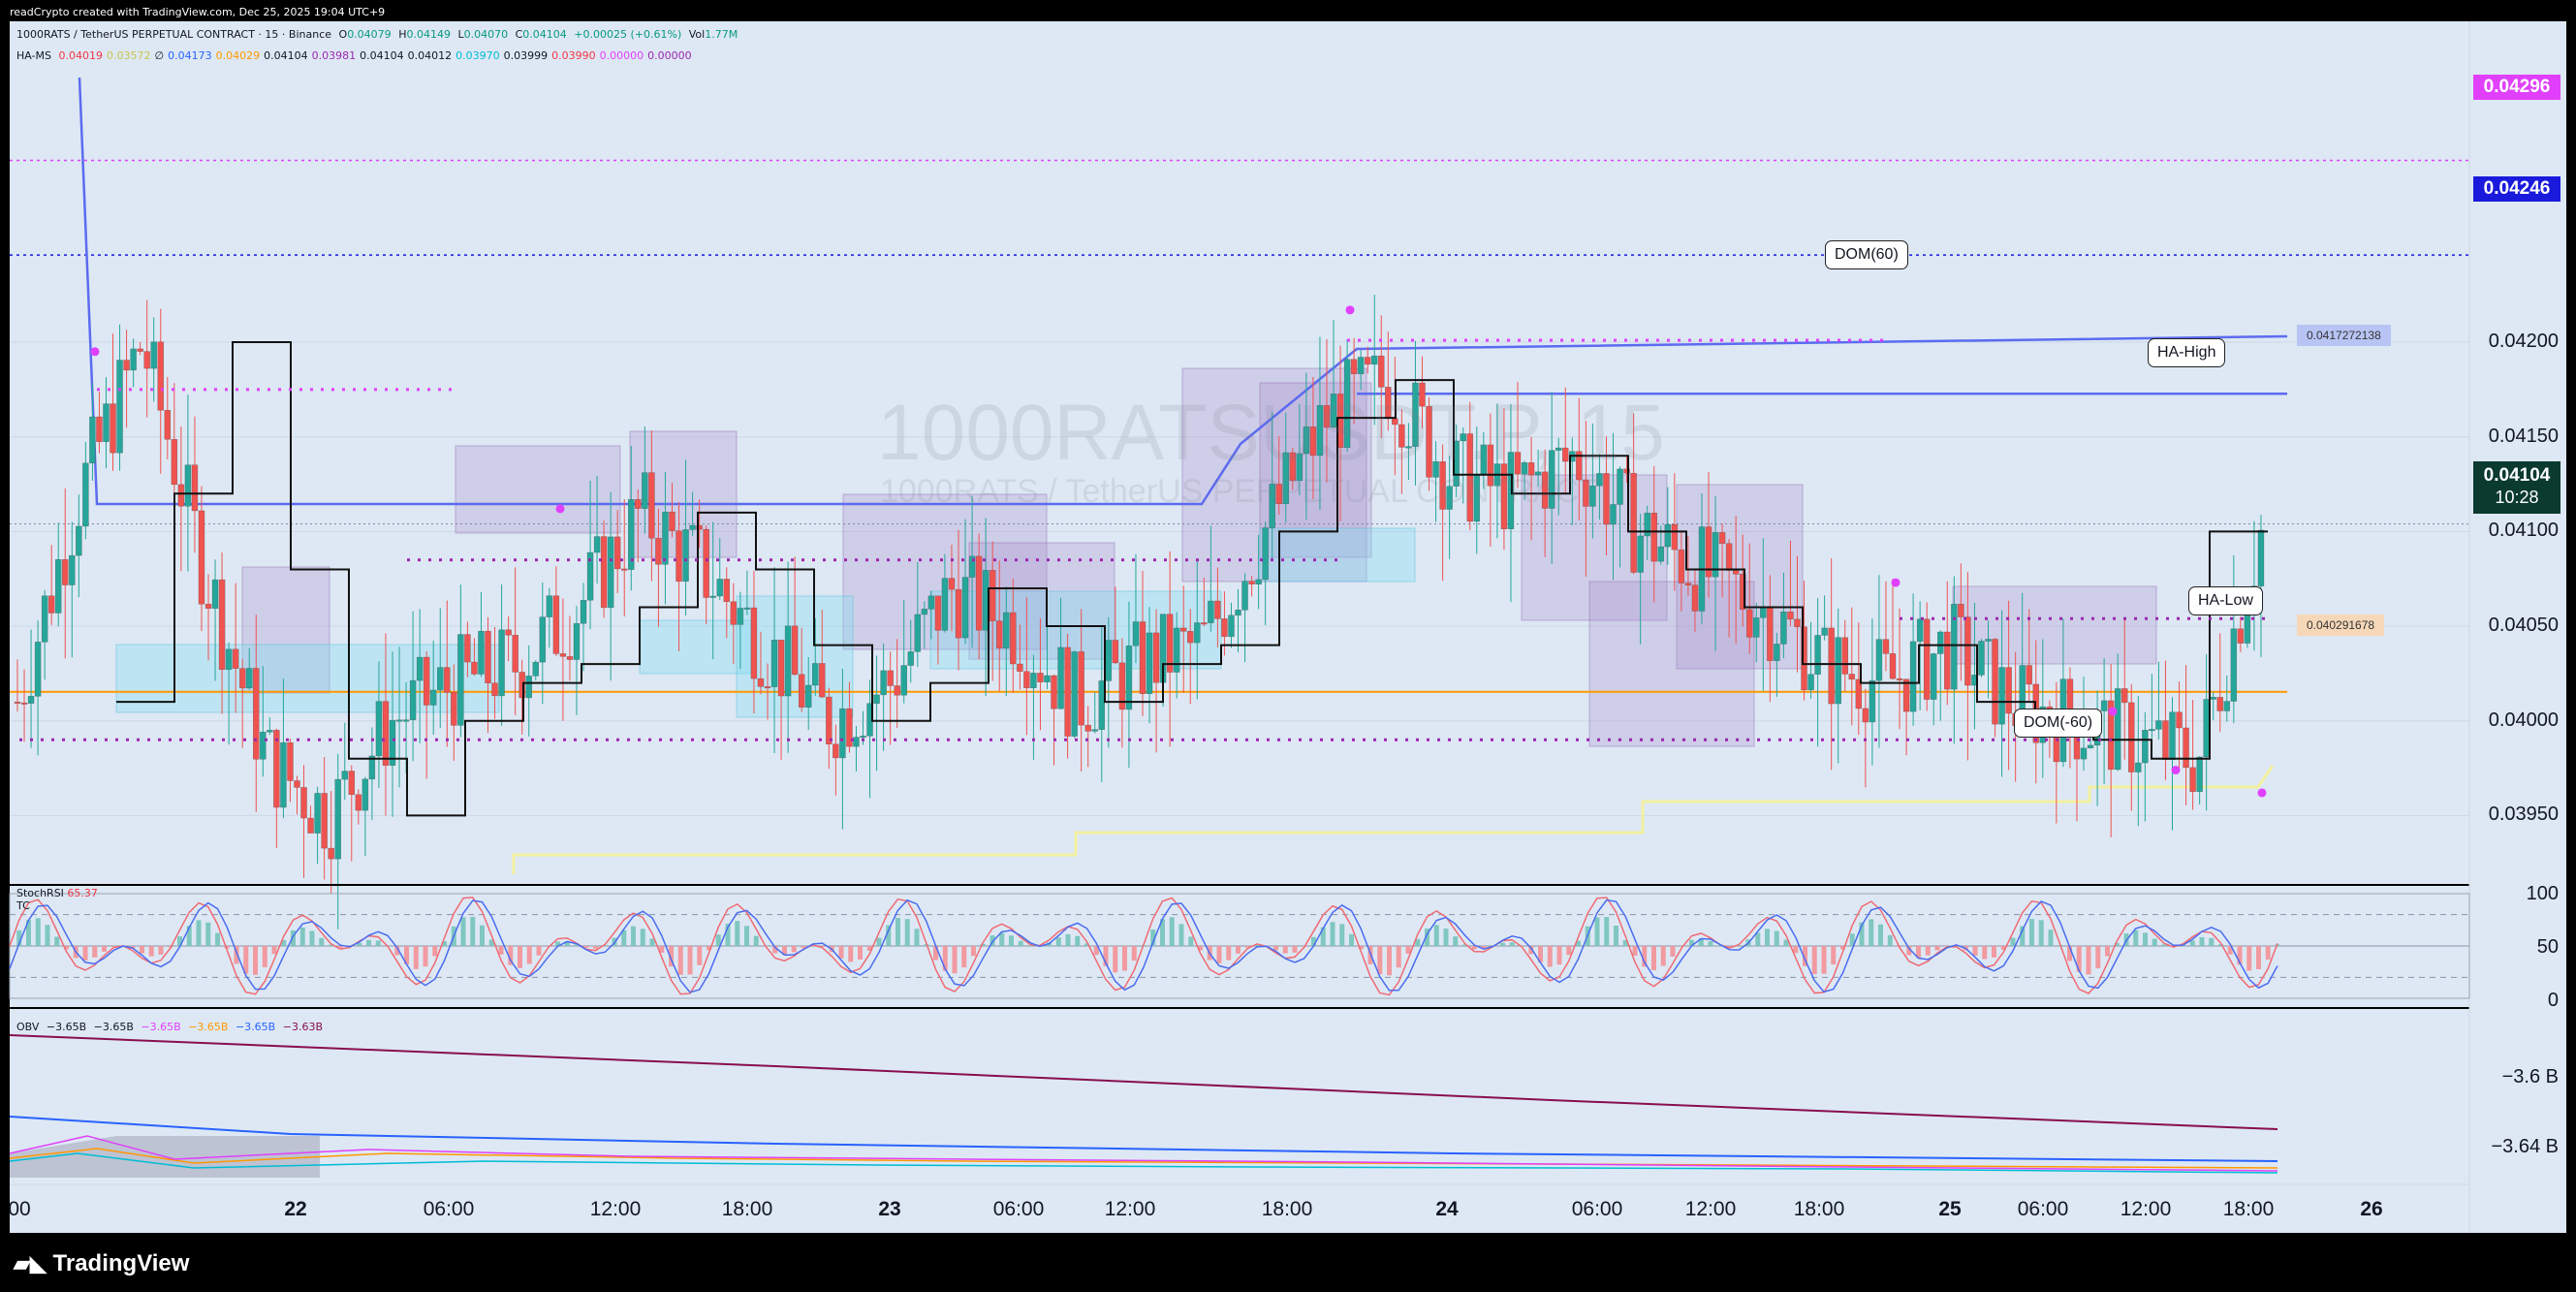 The height and width of the screenshot is (1292, 2576). Describe the element at coordinates (57, 893) in the screenshot. I see `stoch-rsi-legend: StochRSI 65.37` at that location.